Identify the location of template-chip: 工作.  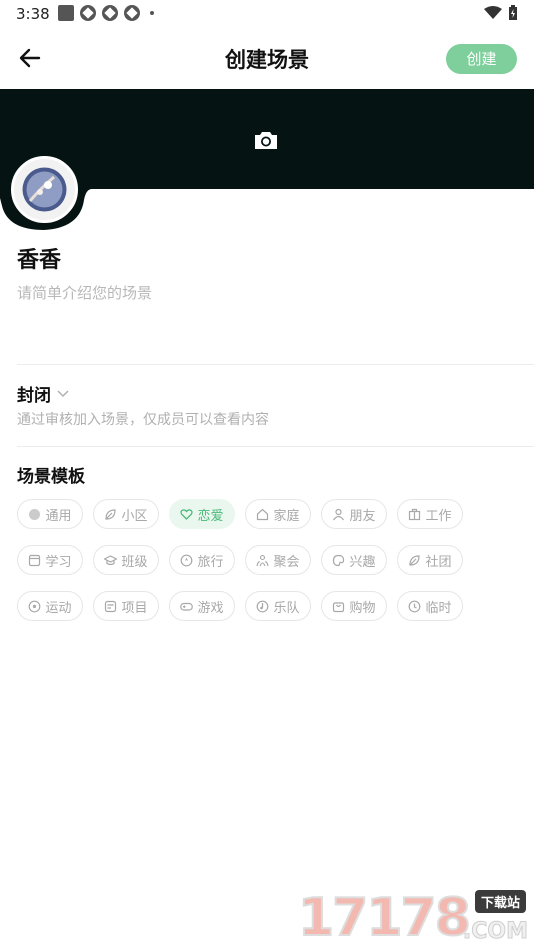
(430, 514).